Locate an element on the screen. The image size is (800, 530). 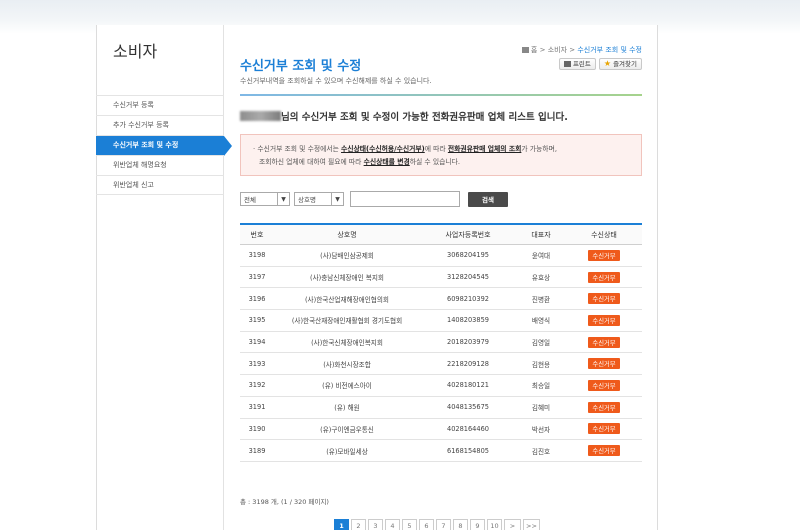
cell-ceo: 김영일 is located at coordinates (541, 343).